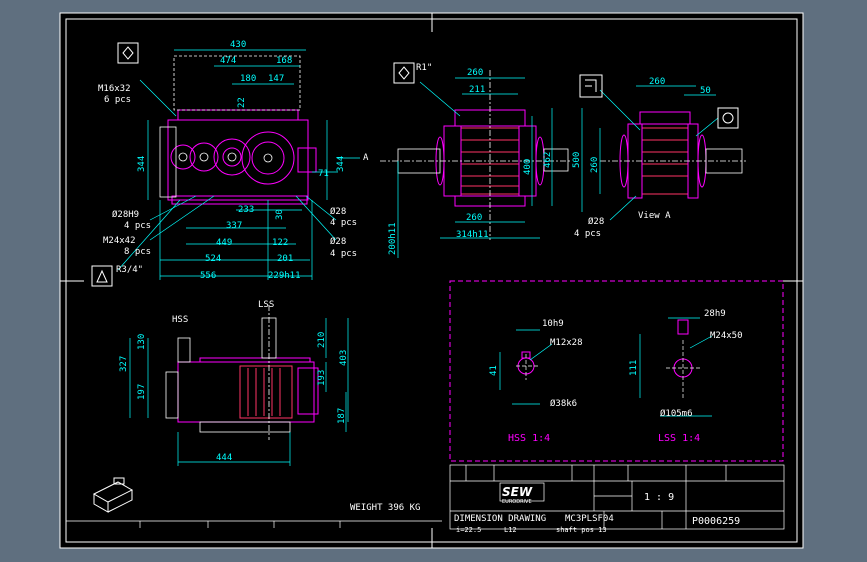  I want to click on note-r34: R3/4", so click(129, 270).